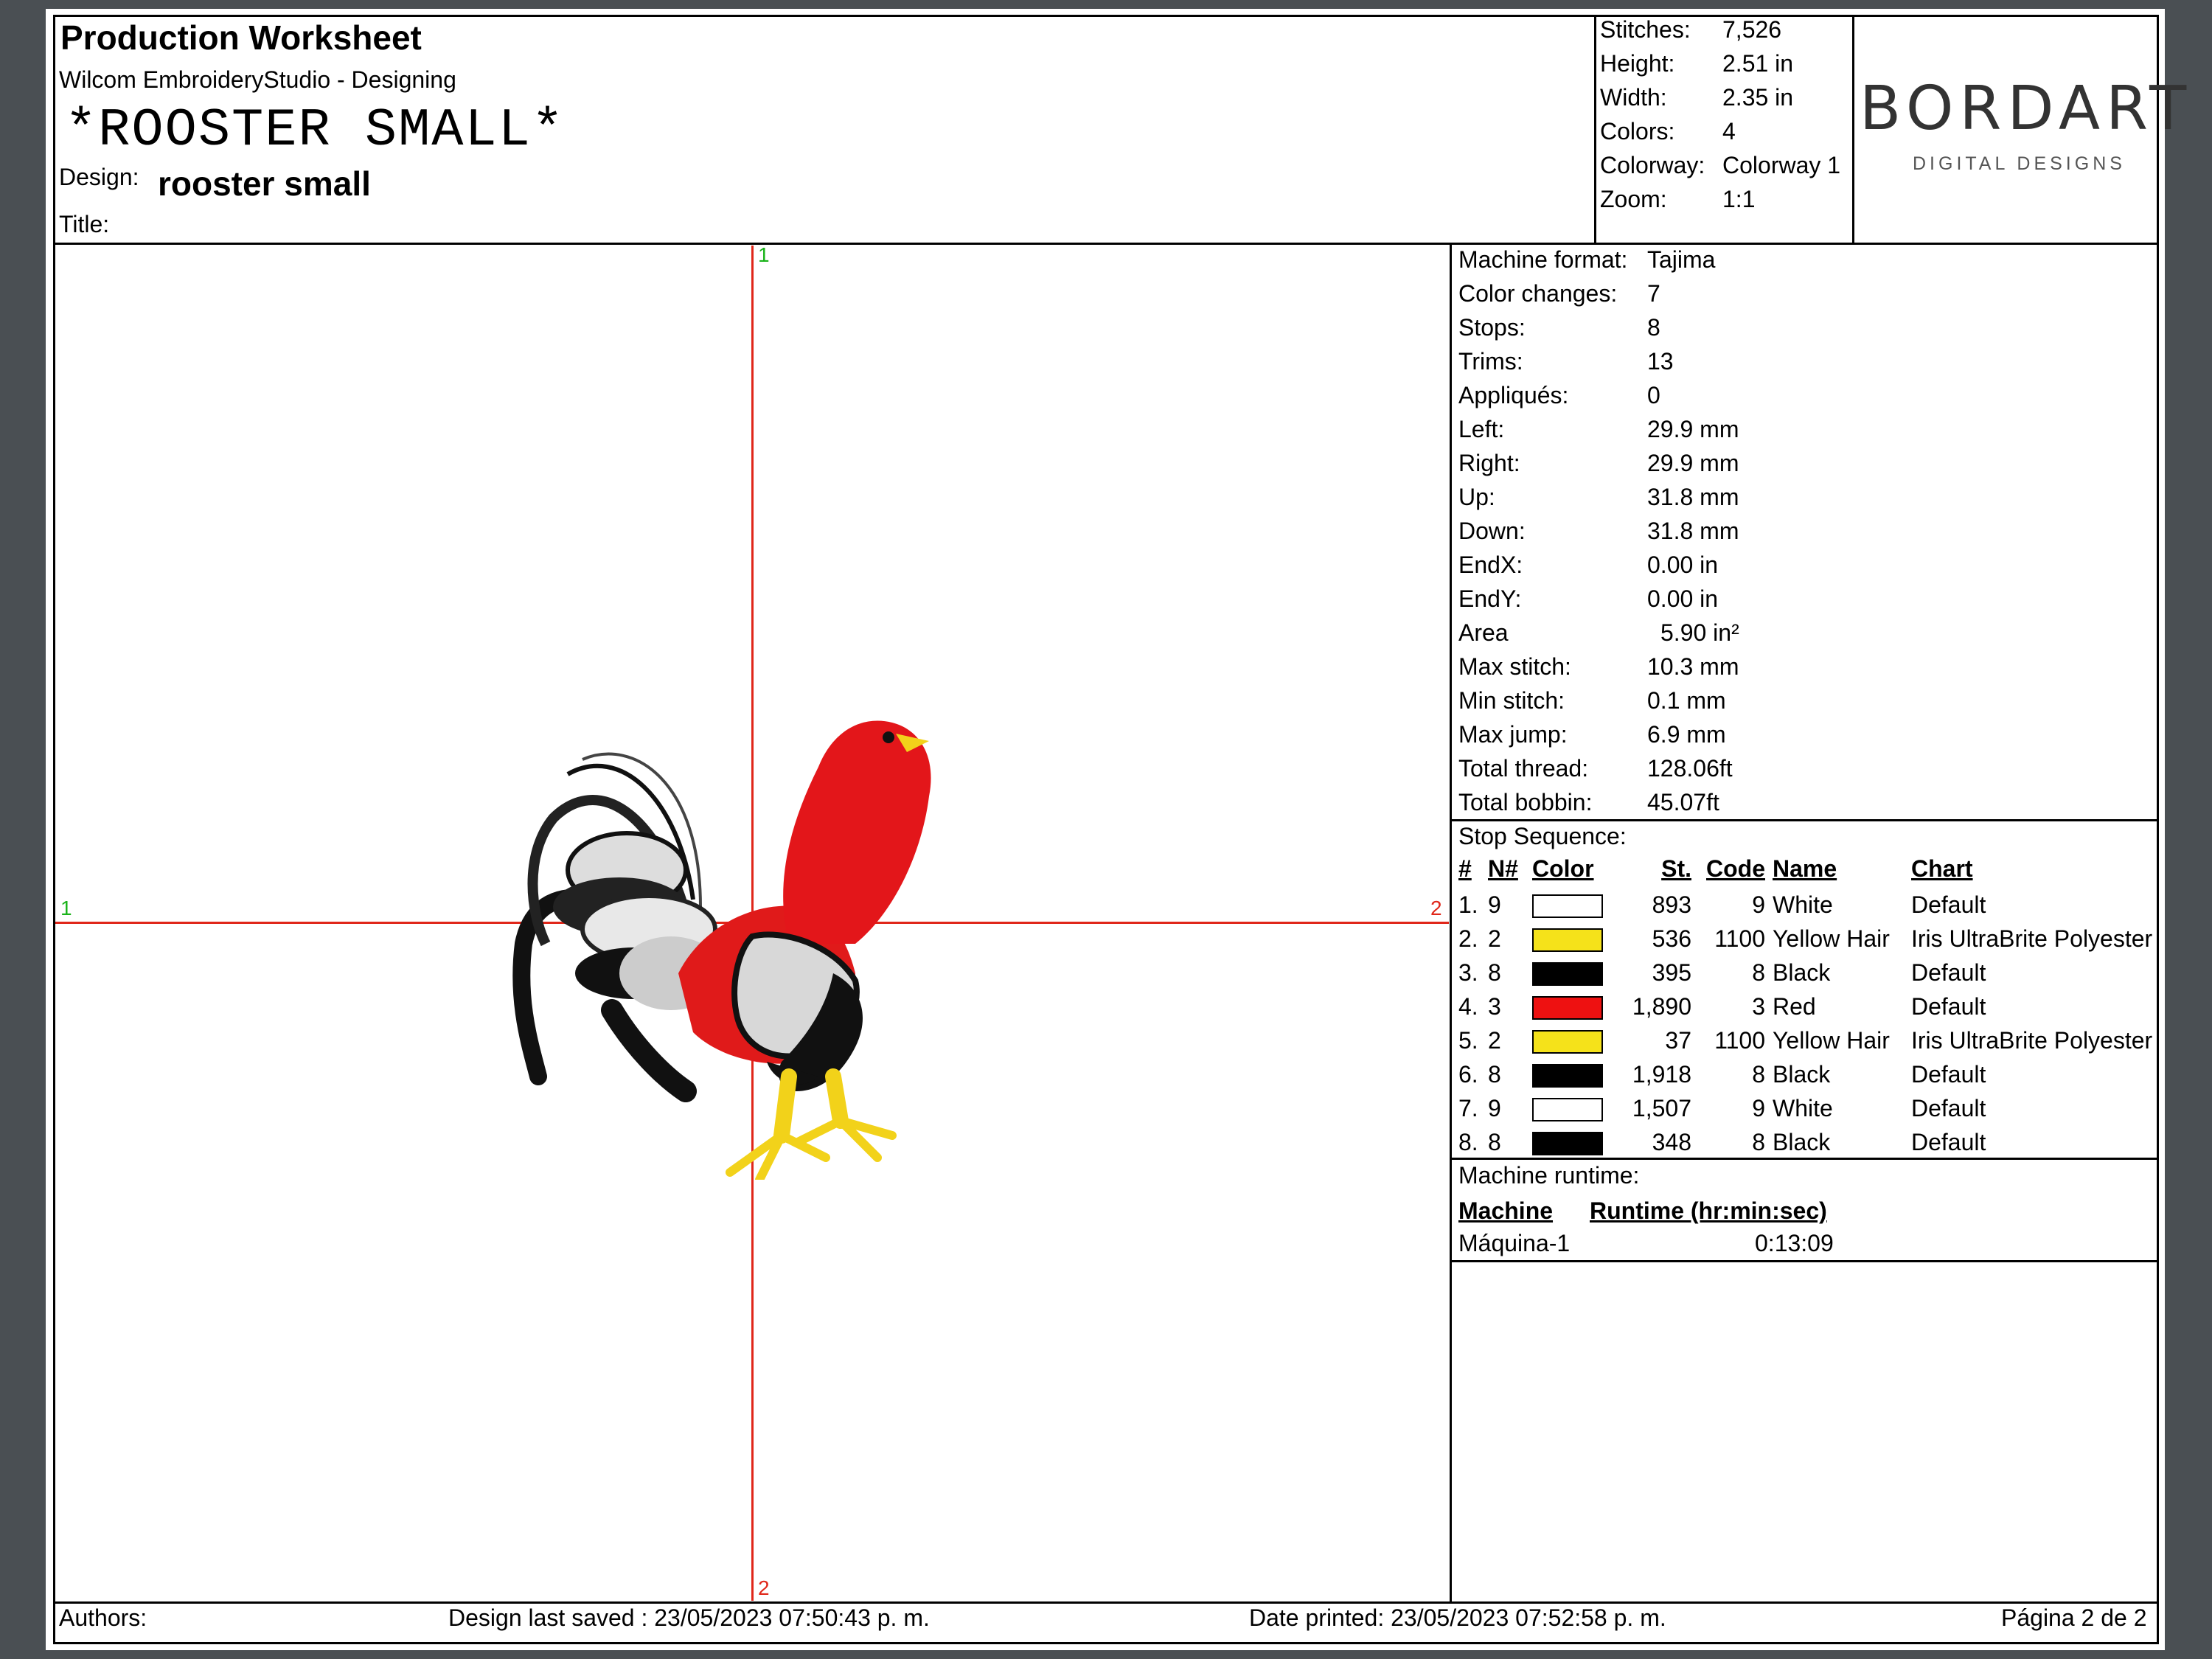  I want to click on machine-info-value: 13, so click(1660, 361).